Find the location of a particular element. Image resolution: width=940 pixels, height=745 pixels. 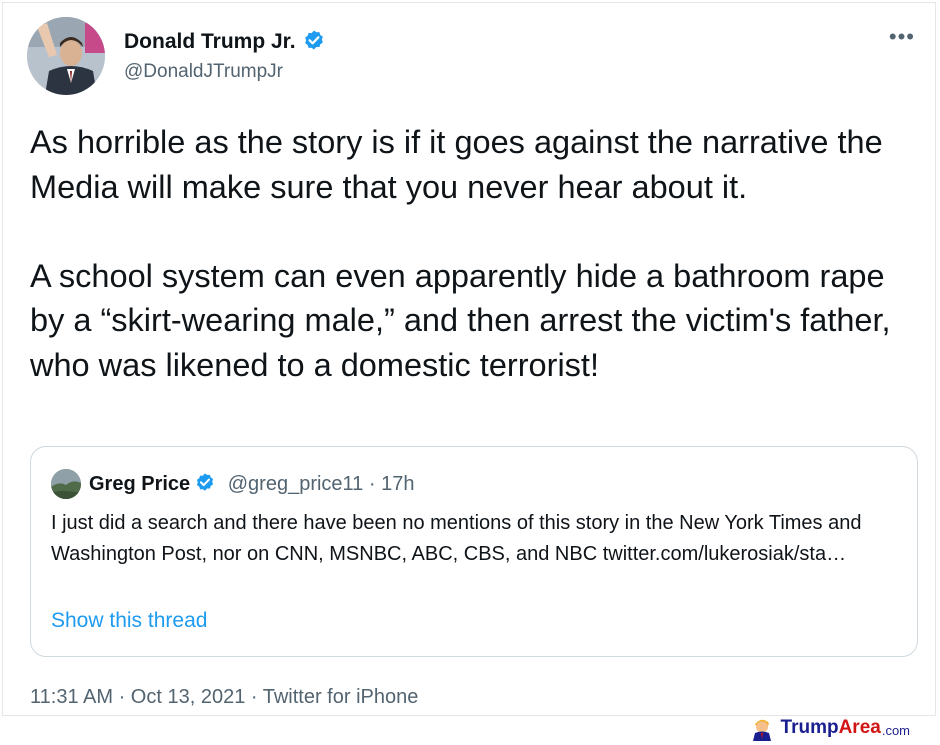

show-thread-link: Show this thread is located at coordinates (129, 621).